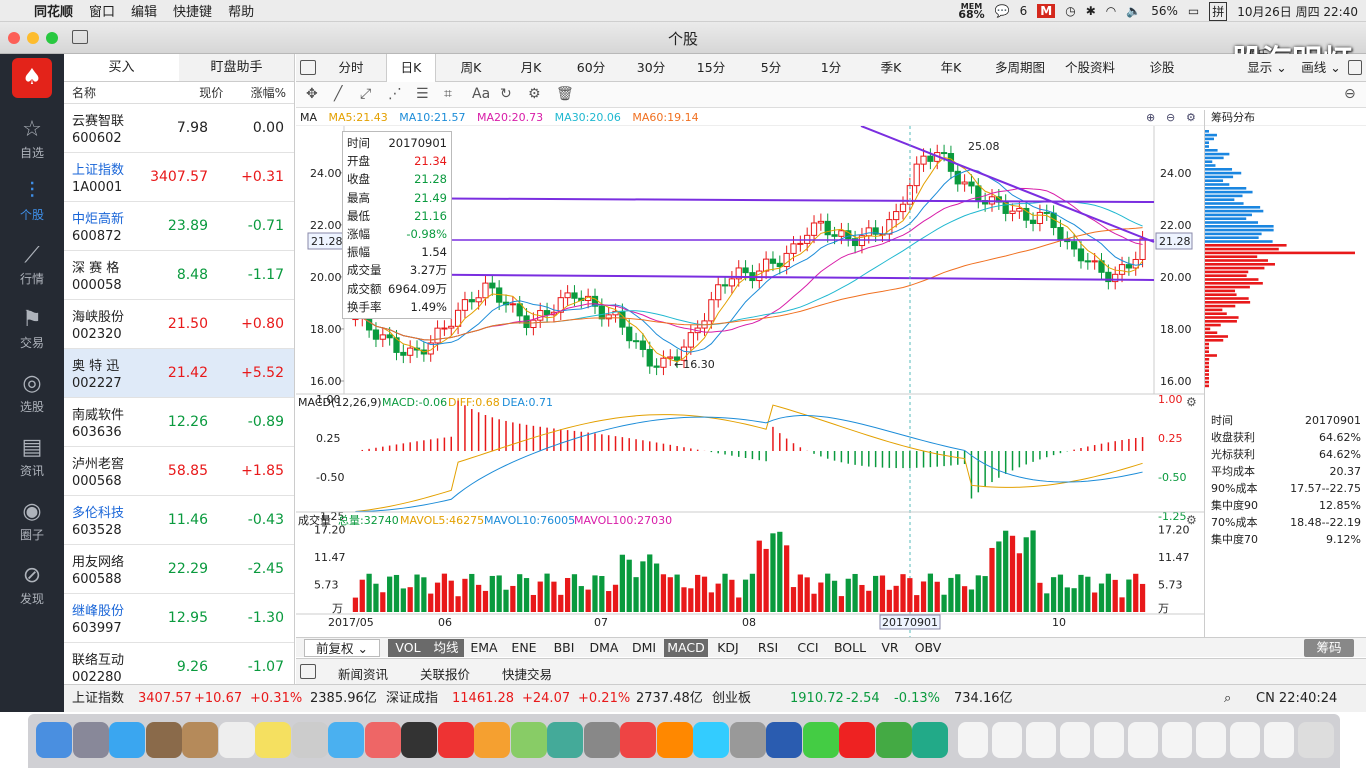  Describe the element at coordinates (1162, 68) in the screenshot. I see `tab-period-13: 诊股` at that location.